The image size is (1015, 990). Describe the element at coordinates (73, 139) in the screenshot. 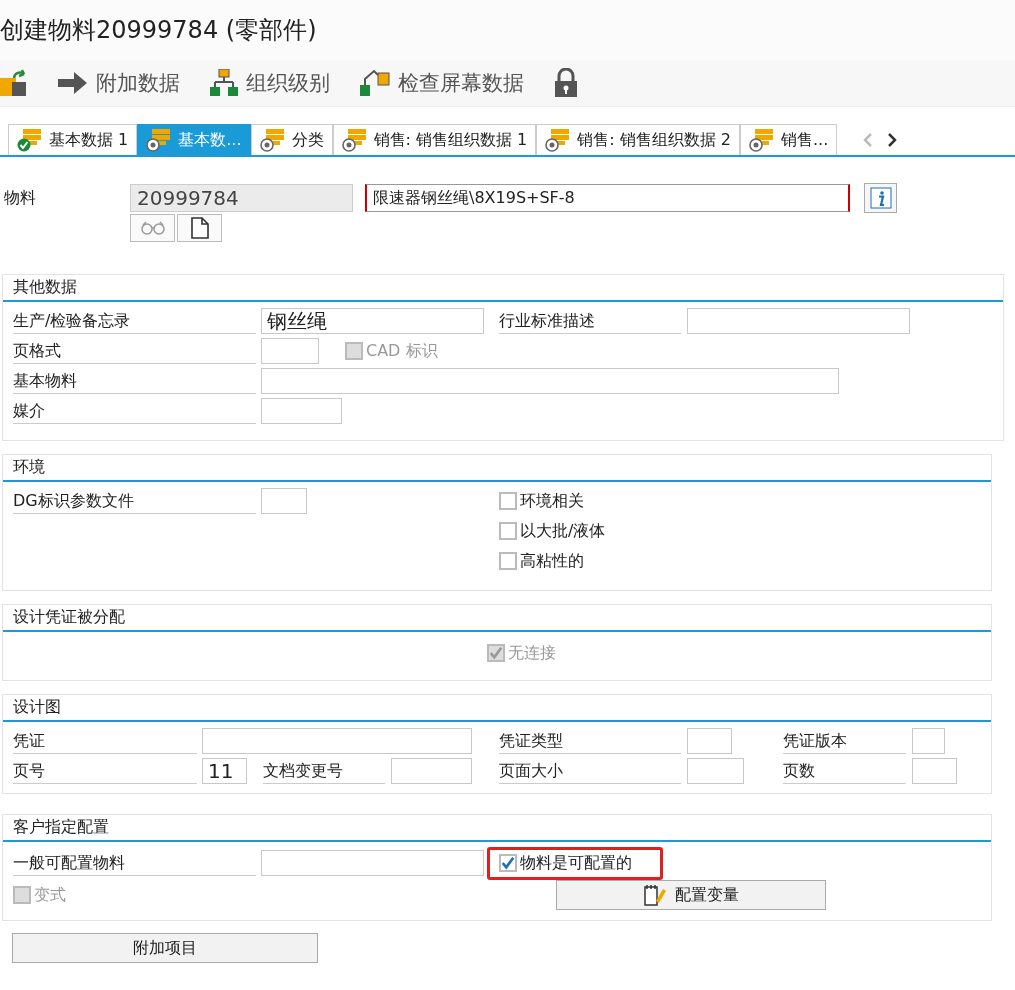

I see `tab: 基本数据 1` at that location.